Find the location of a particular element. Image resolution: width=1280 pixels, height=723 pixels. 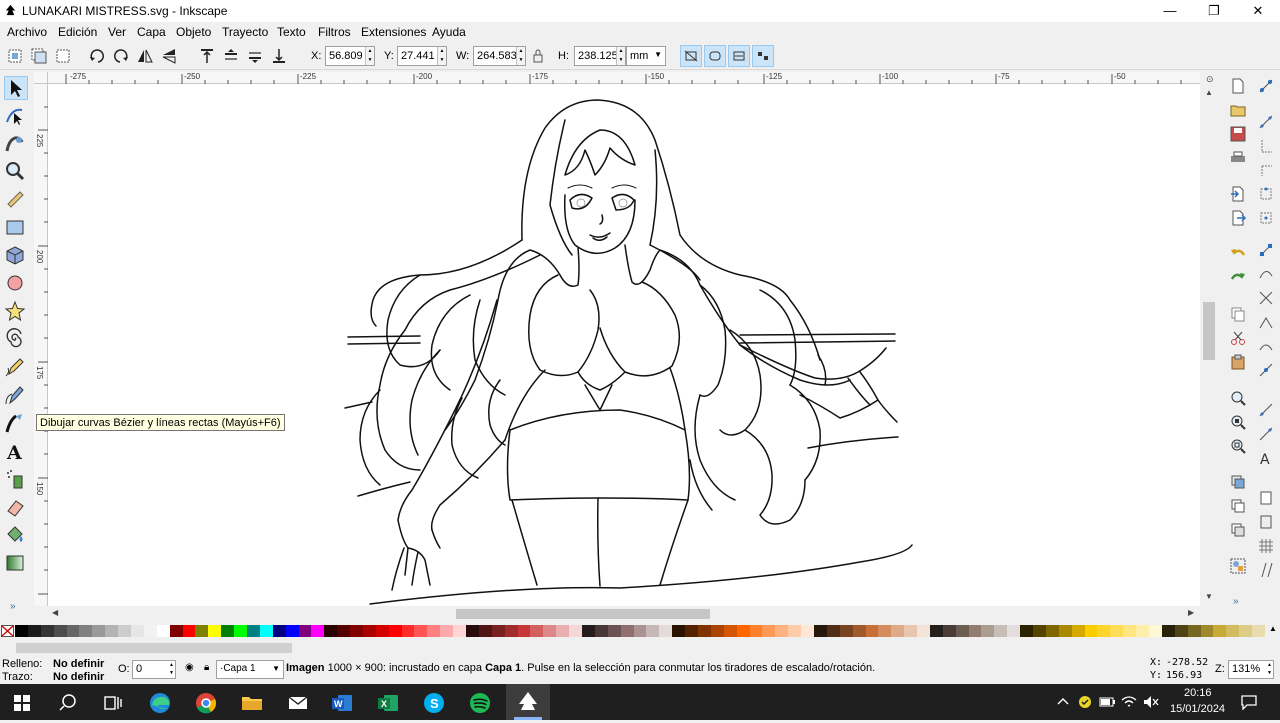

swatch-strip is located at coordinates (640, 631).